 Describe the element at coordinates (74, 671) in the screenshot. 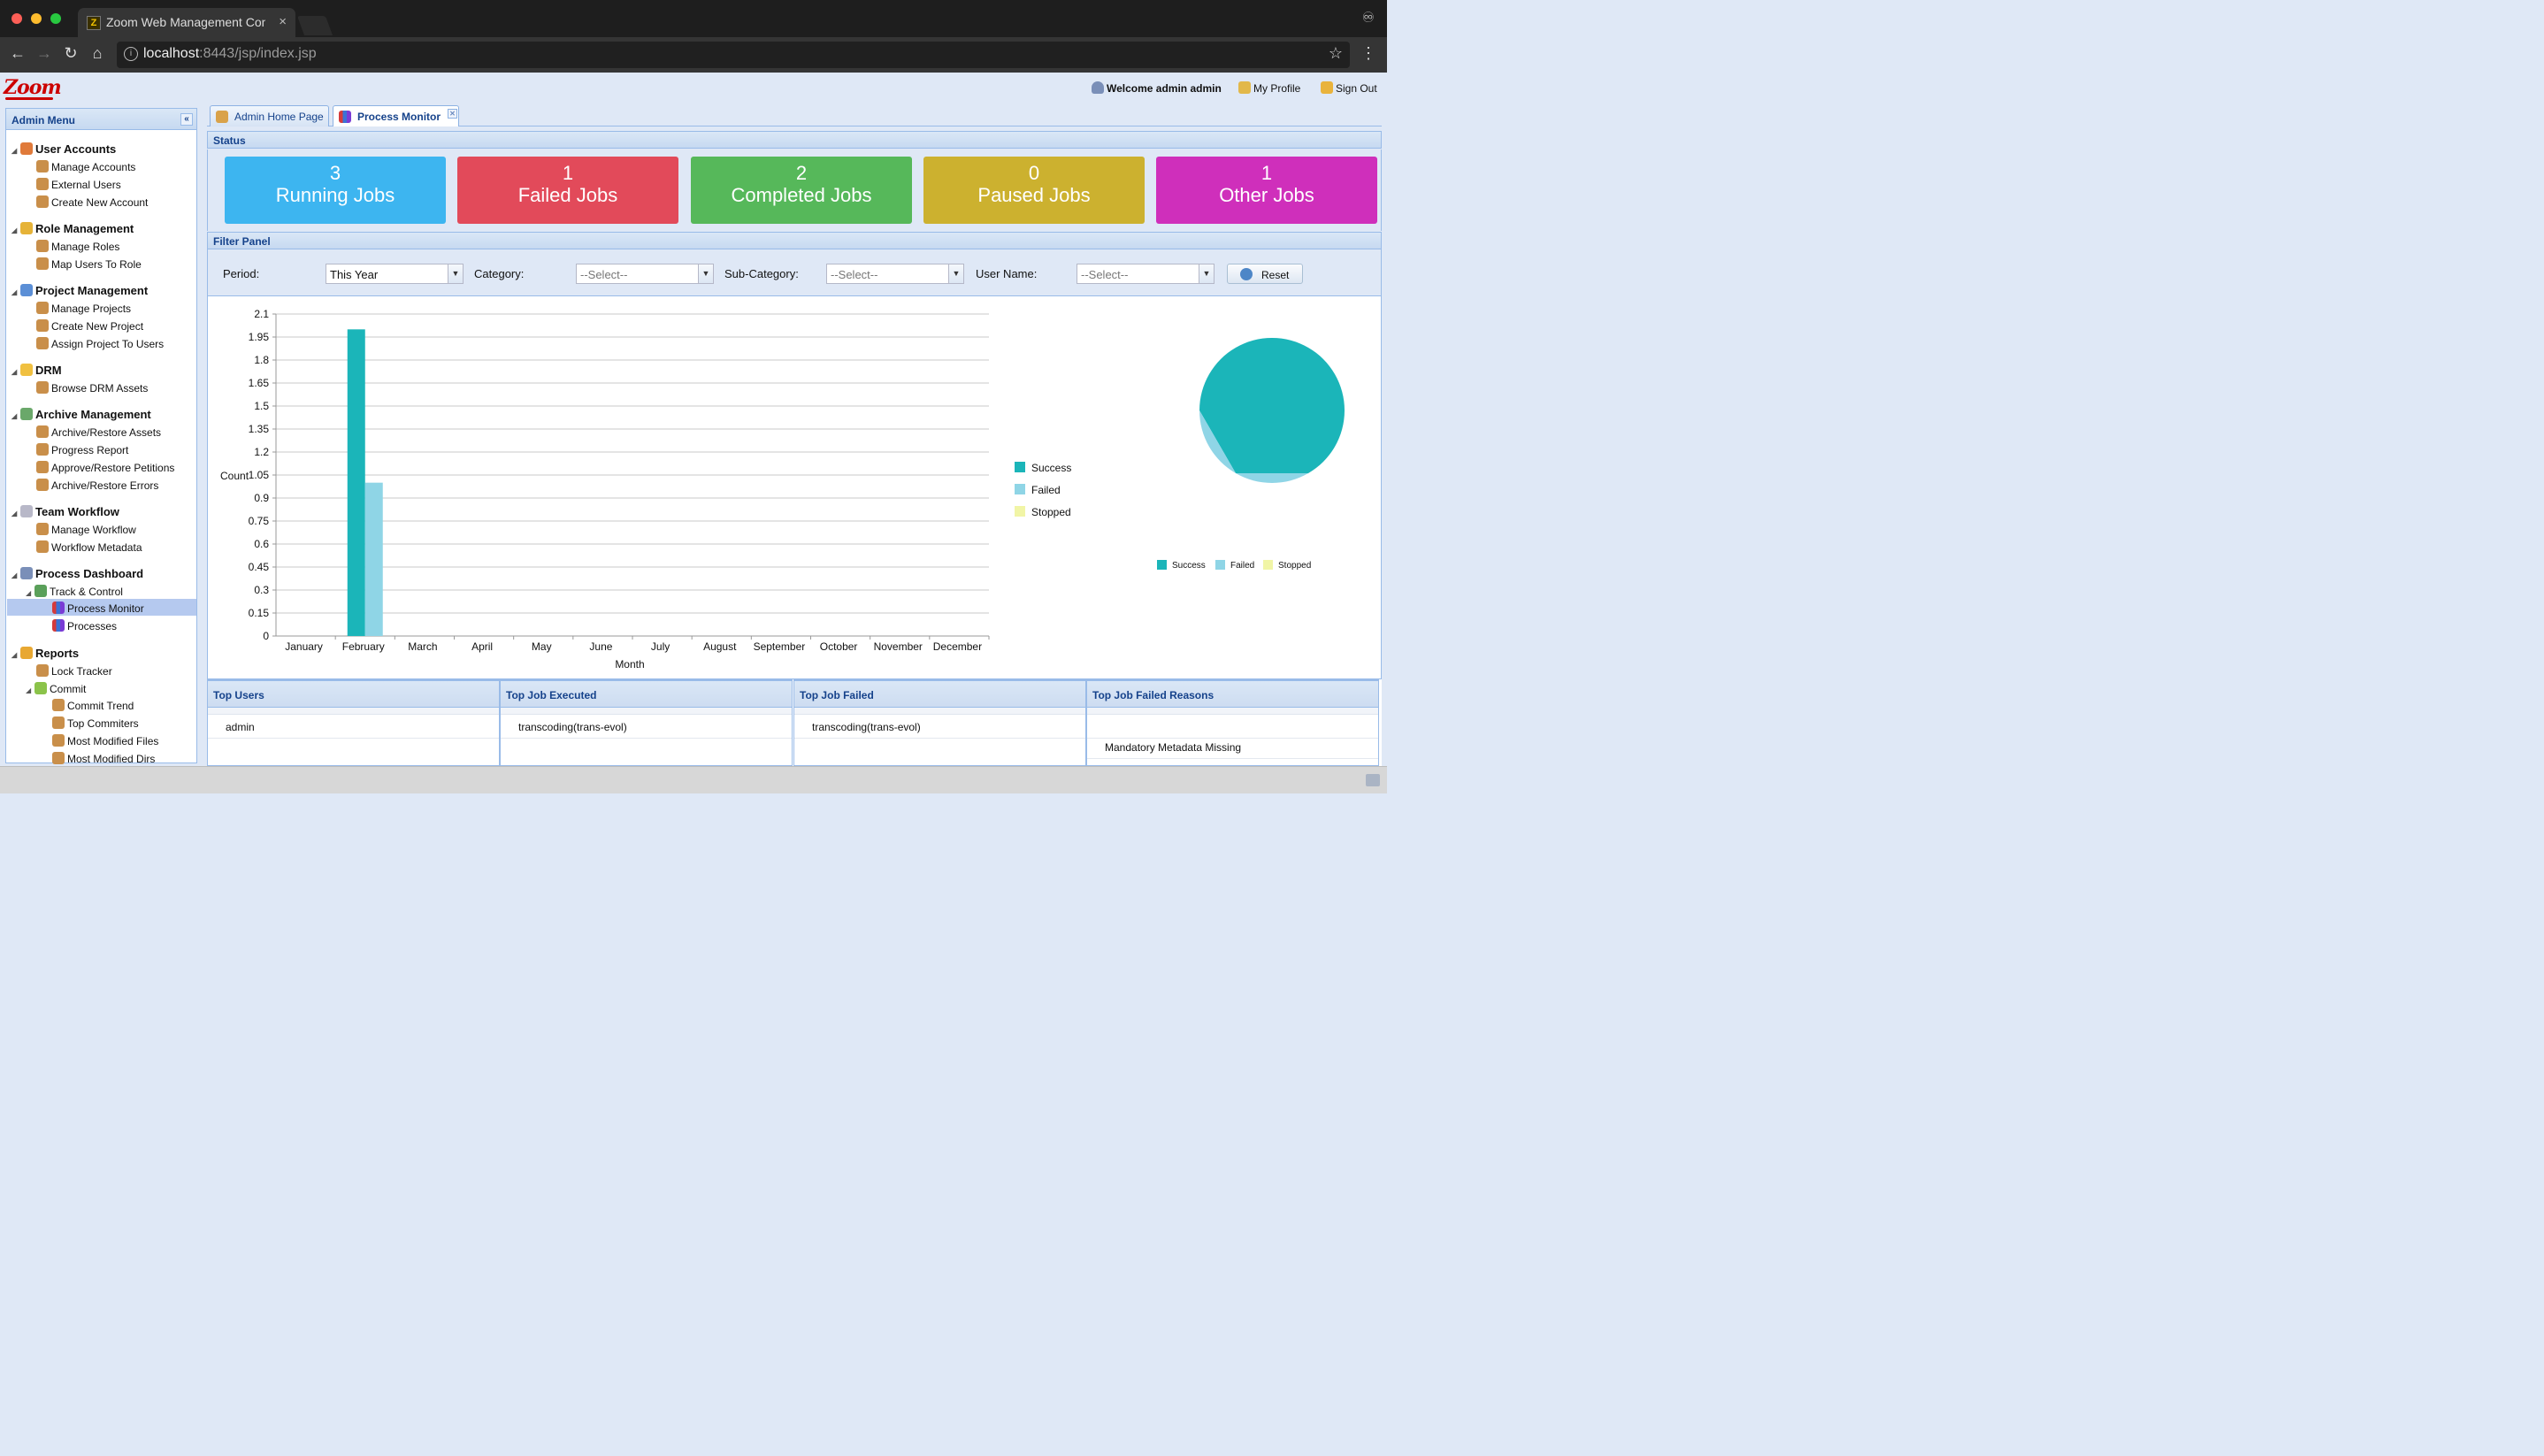

I see `sidebar-item-lock-tracker: Lock Tracker` at that location.